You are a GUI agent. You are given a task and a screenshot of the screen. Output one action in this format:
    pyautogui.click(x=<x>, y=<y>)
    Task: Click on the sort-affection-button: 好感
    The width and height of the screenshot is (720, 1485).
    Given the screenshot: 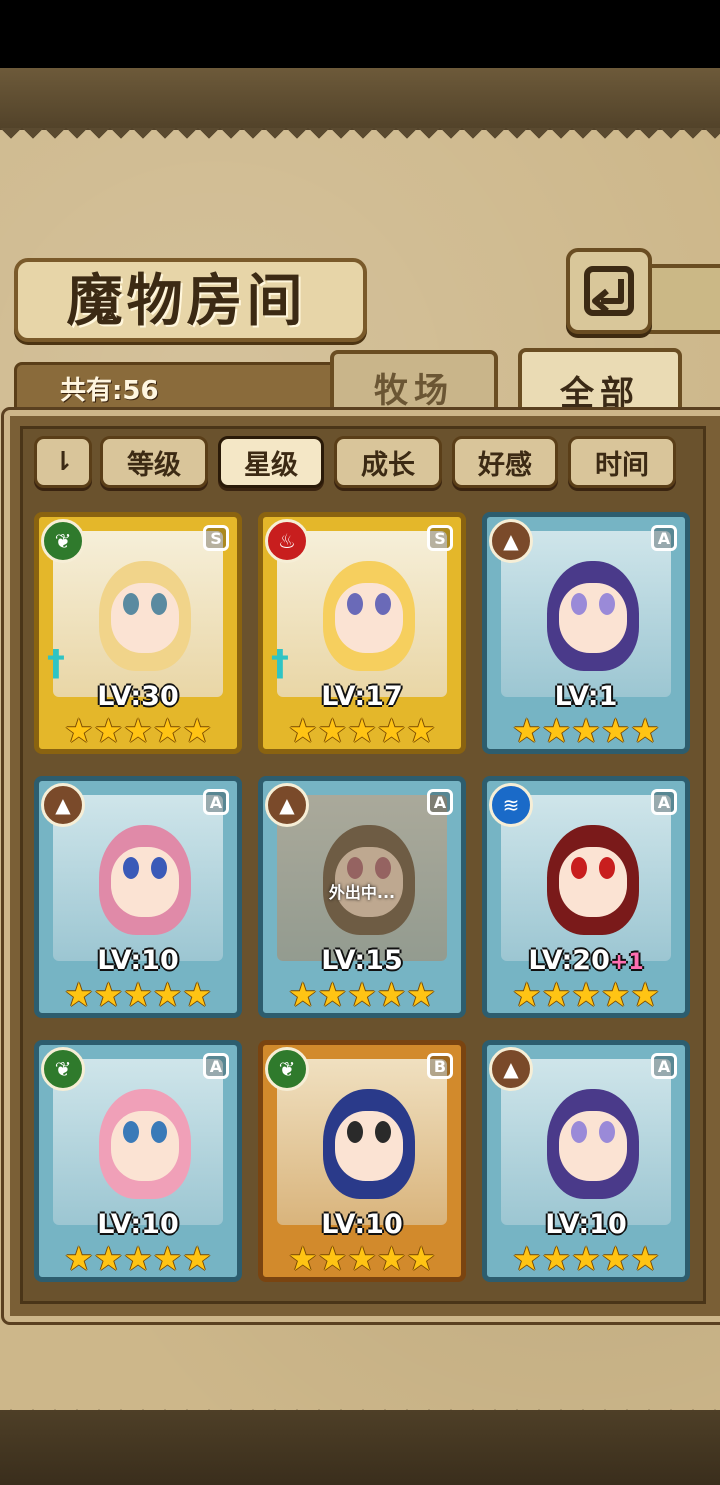 What is the action you would take?
    pyautogui.click(x=505, y=462)
    